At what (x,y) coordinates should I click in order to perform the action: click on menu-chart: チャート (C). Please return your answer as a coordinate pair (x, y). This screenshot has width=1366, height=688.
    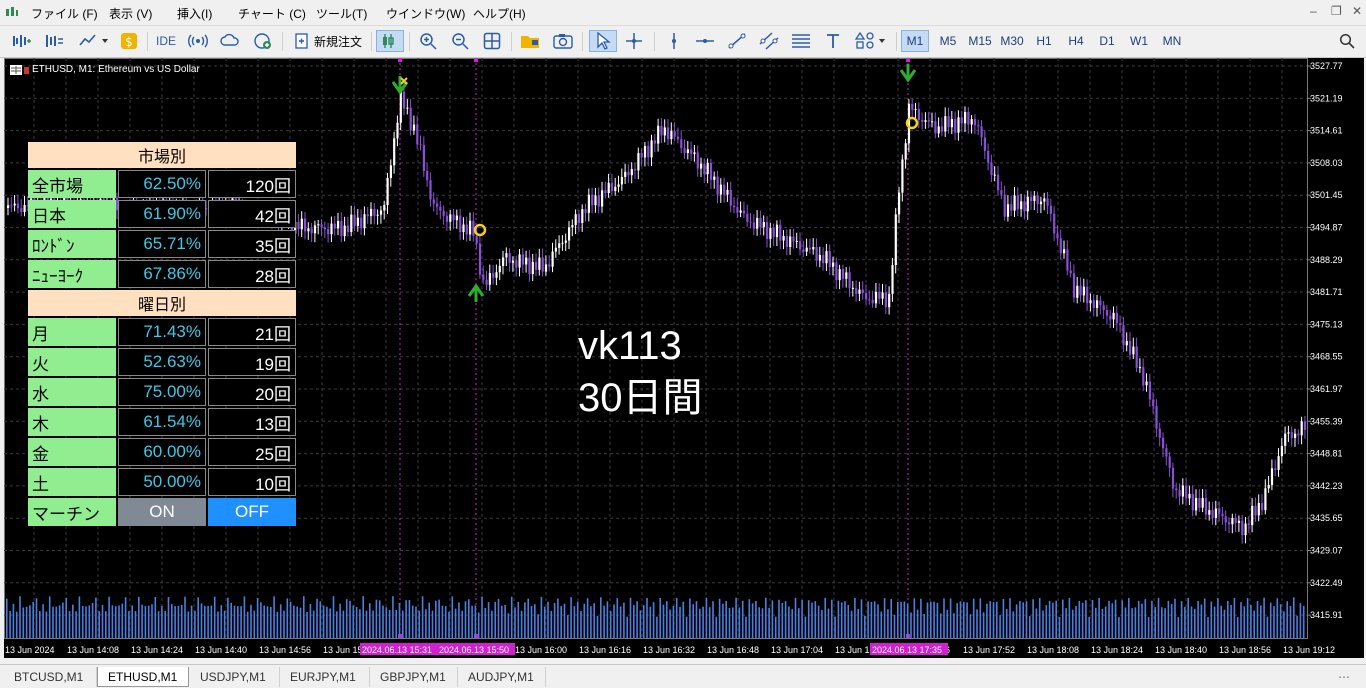
    Looking at the image, I should click on (272, 13).